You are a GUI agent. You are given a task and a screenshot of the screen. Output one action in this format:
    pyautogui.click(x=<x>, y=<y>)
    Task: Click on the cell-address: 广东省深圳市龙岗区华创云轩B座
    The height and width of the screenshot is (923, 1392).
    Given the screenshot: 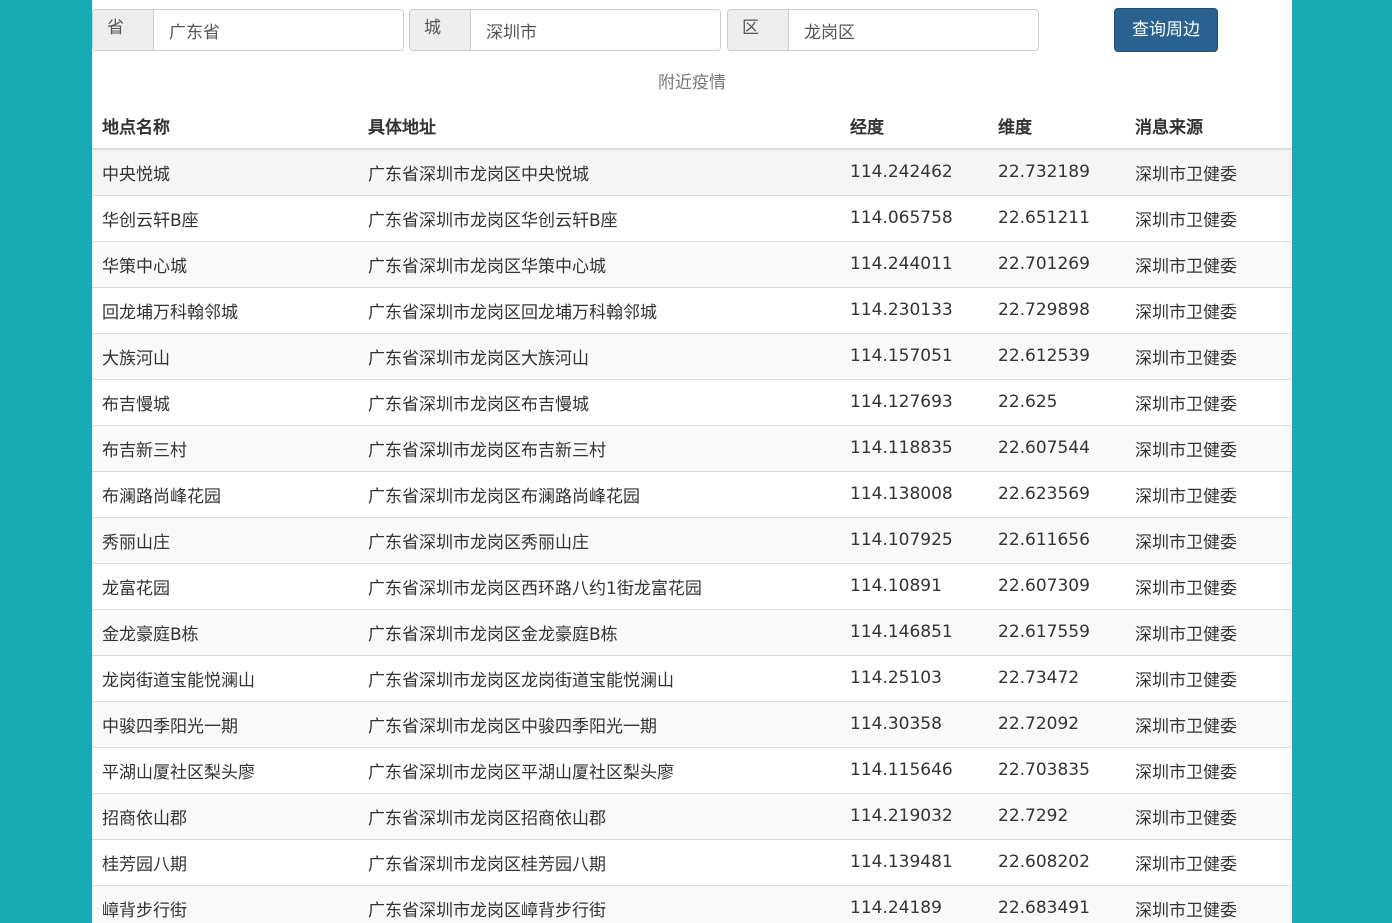 What is the action you would take?
    pyautogui.click(x=599, y=217)
    